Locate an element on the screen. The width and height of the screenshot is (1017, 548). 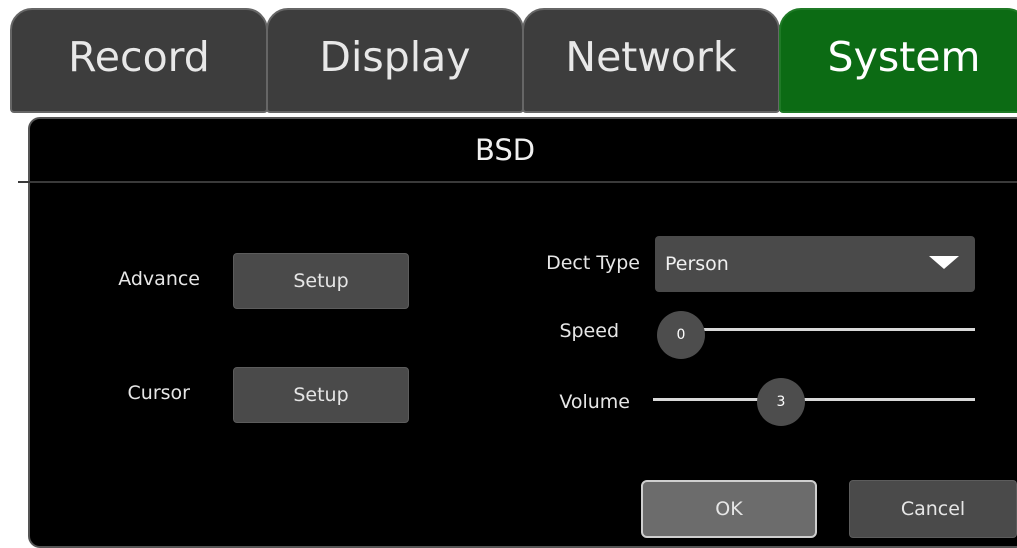
cursor-setup-button: Setup is located at coordinates (321, 395).